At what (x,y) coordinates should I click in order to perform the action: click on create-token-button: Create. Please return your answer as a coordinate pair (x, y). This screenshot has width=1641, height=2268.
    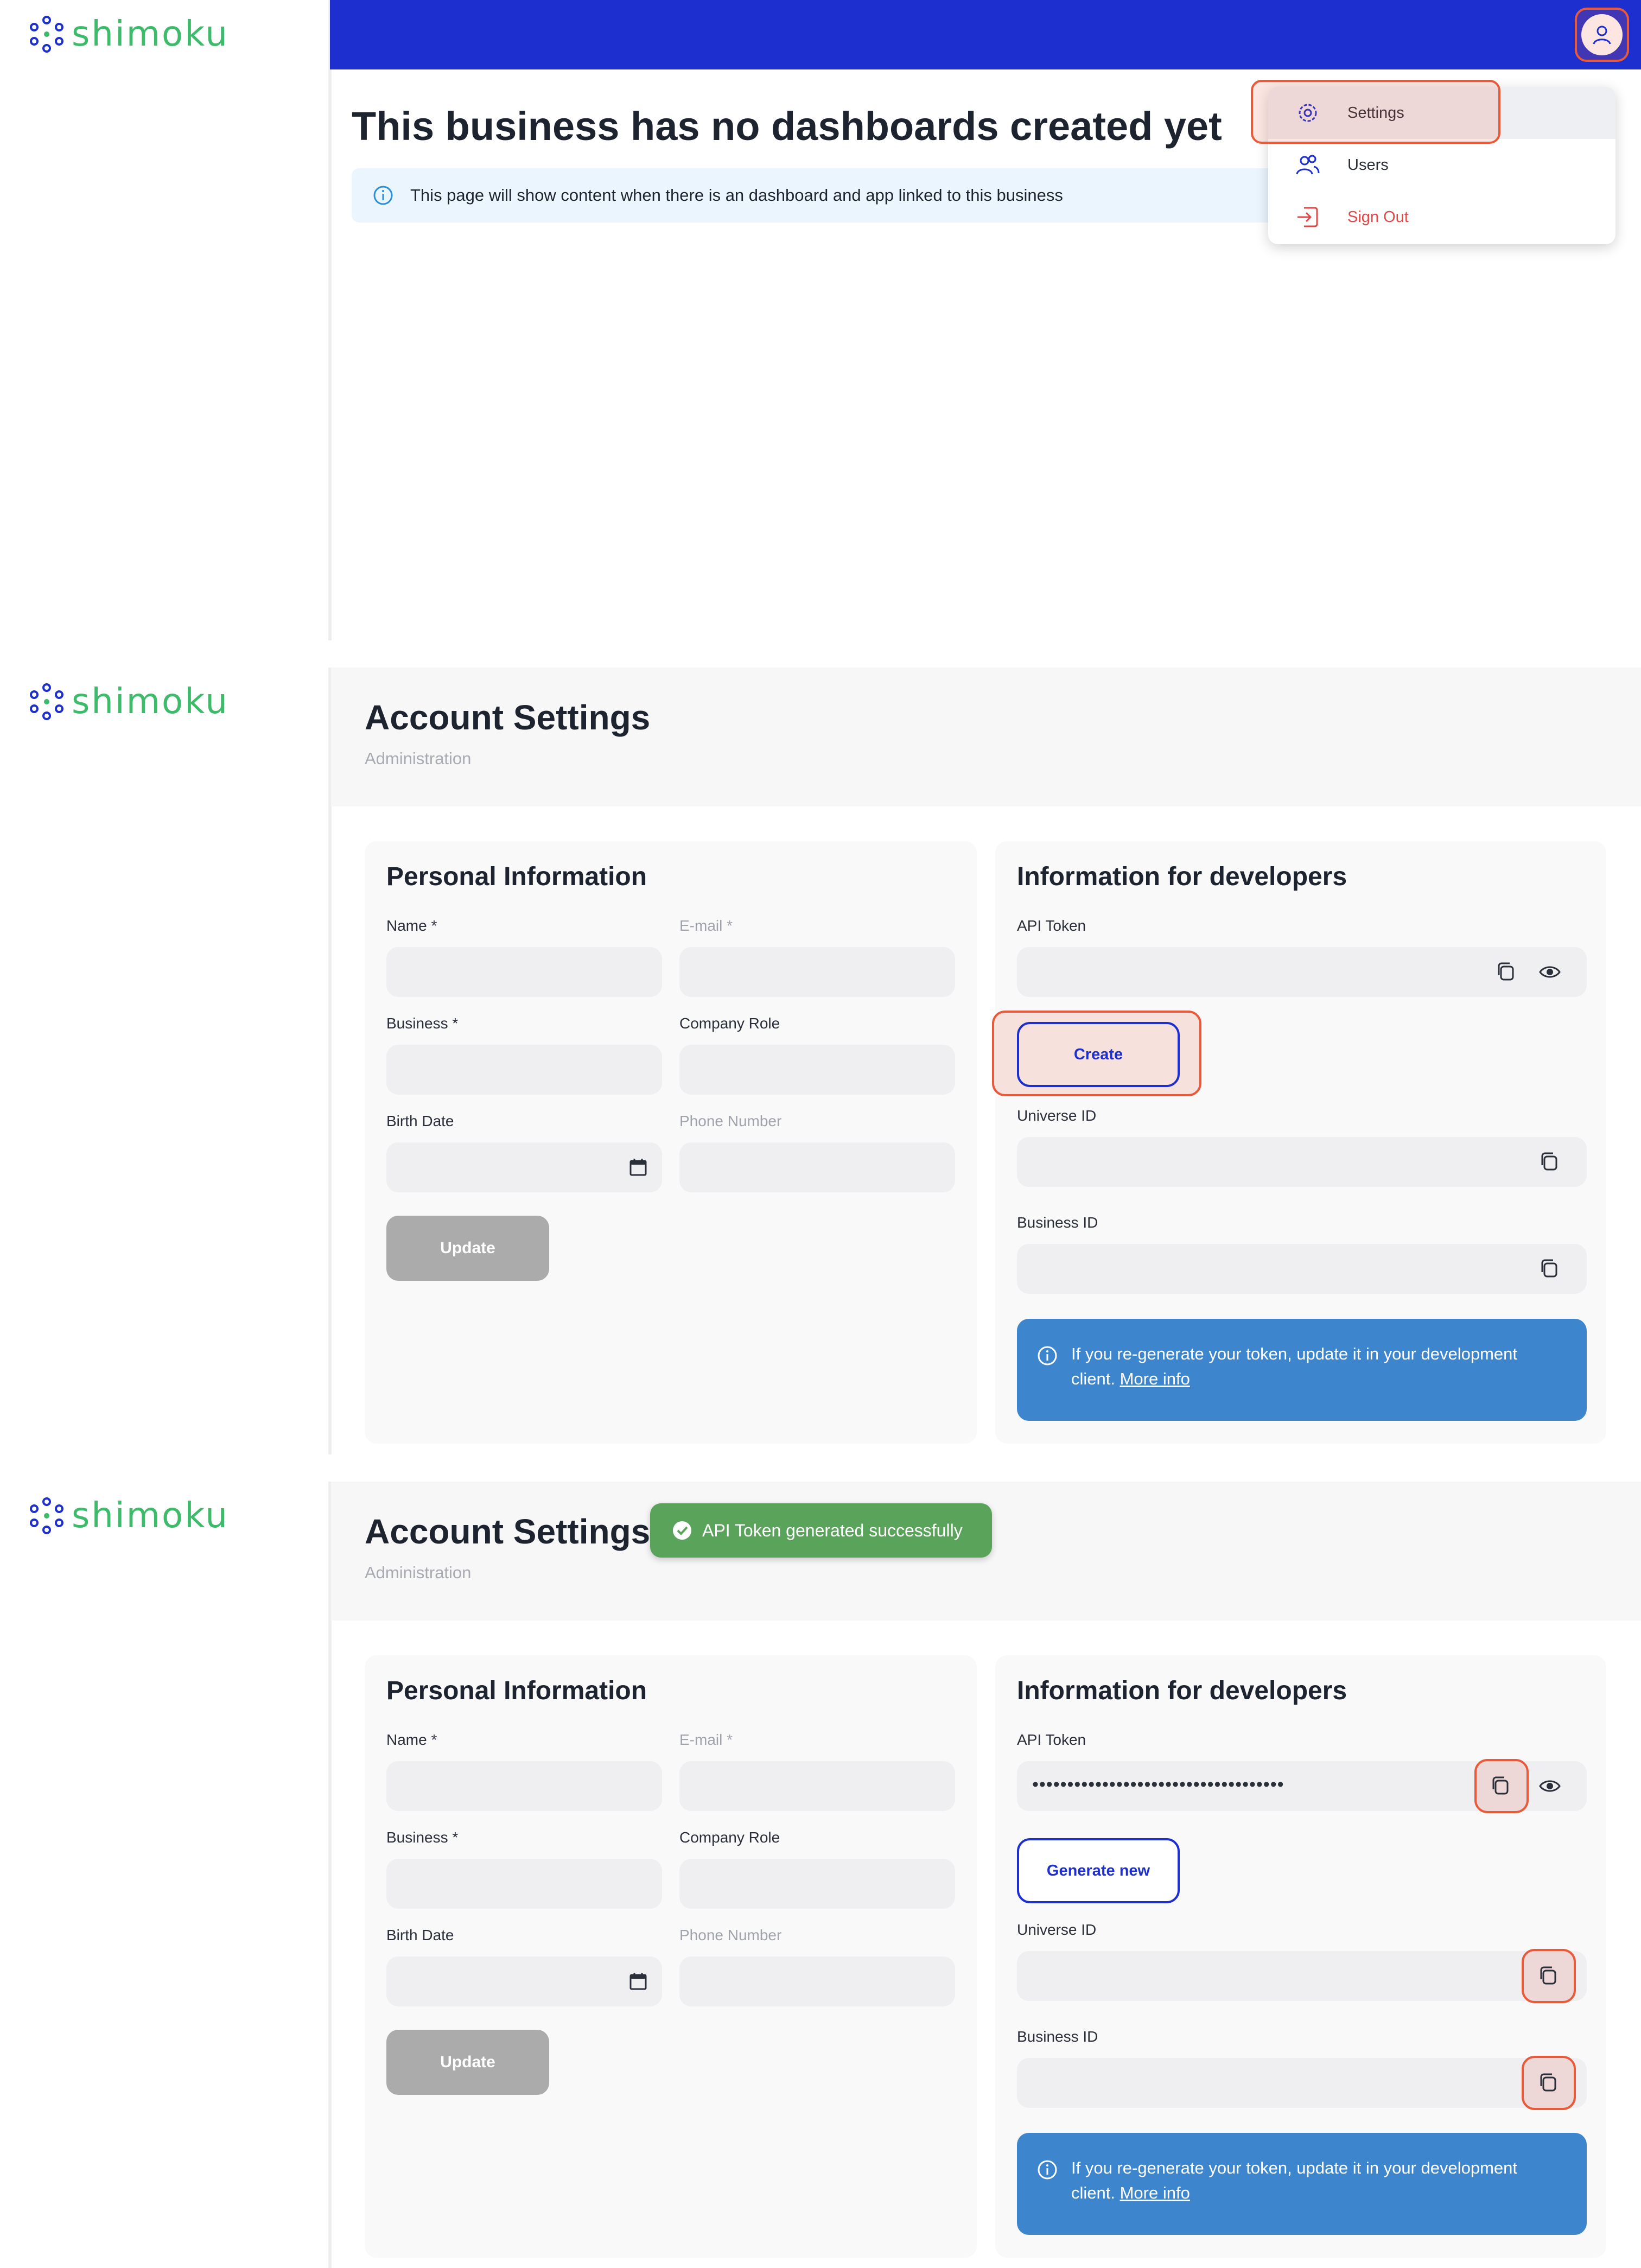
    Looking at the image, I should click on (1098, 1054).